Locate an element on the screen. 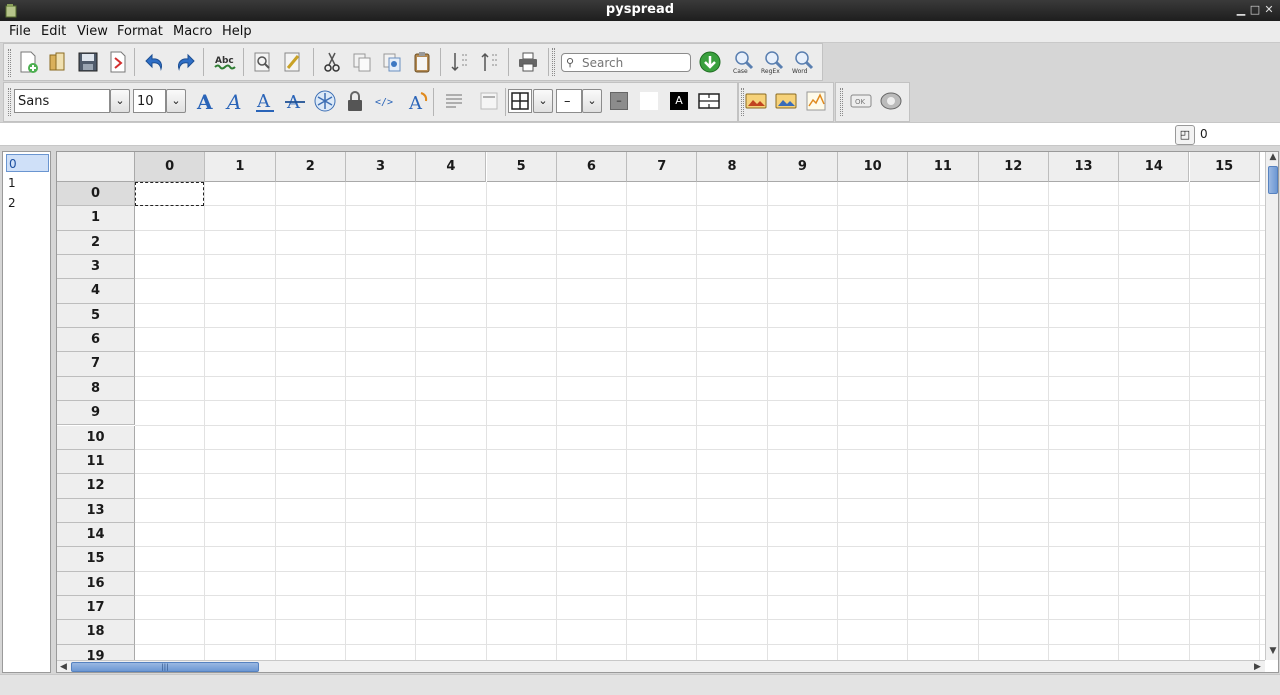 This screenshot has height=695, width=1280. lock-icon is located at coordinates (355, 101).